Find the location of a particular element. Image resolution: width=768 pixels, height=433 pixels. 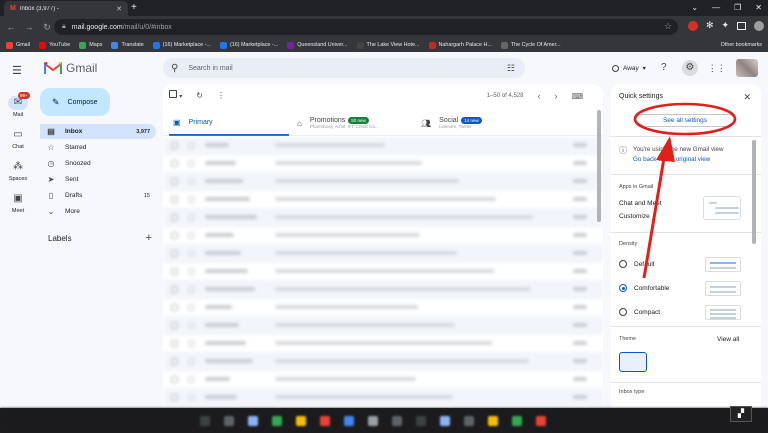

close-icon: ✕ is located at coordinates (747, 97).